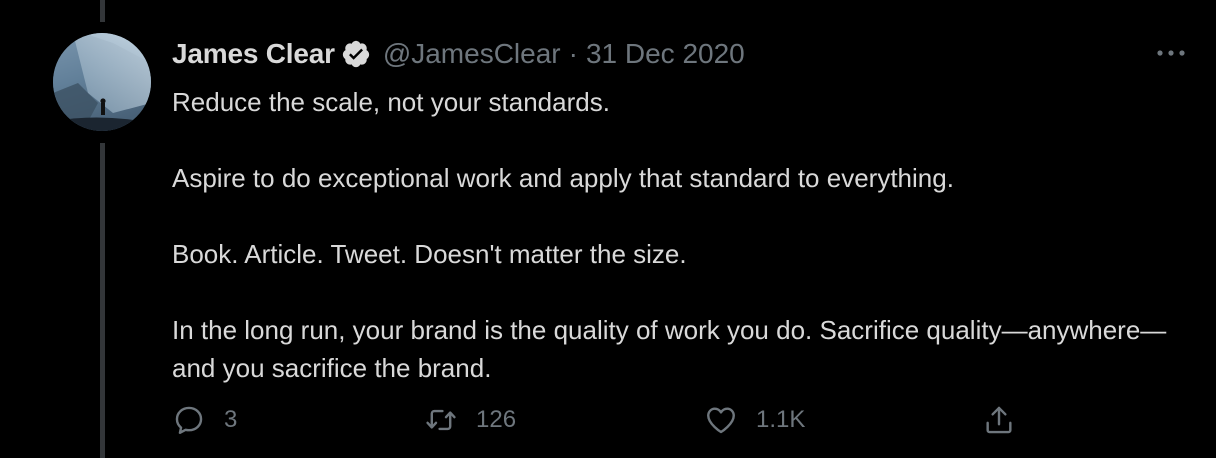 Image resolution: width=1216 pixels, height=458 pixels. What do you see at coordinates (102, 11) in the screenshot?
I see `thread-line-top` at bounding box center [102, 11].